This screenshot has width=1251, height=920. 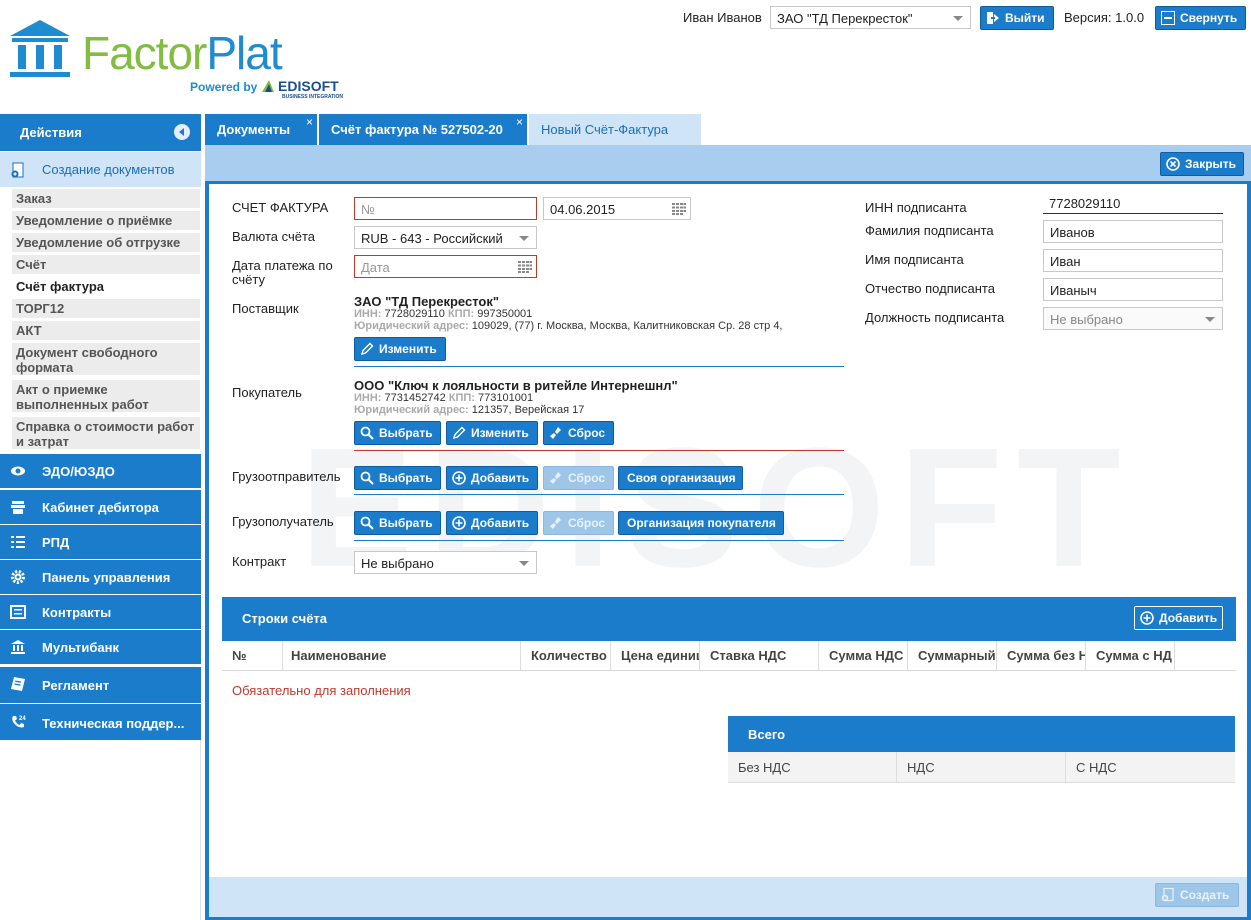 What do you see at coordinates (1133, 231) in the screenshot?
I see `signer-last-name-input: Иванов` at bounding box center [1133, 231].